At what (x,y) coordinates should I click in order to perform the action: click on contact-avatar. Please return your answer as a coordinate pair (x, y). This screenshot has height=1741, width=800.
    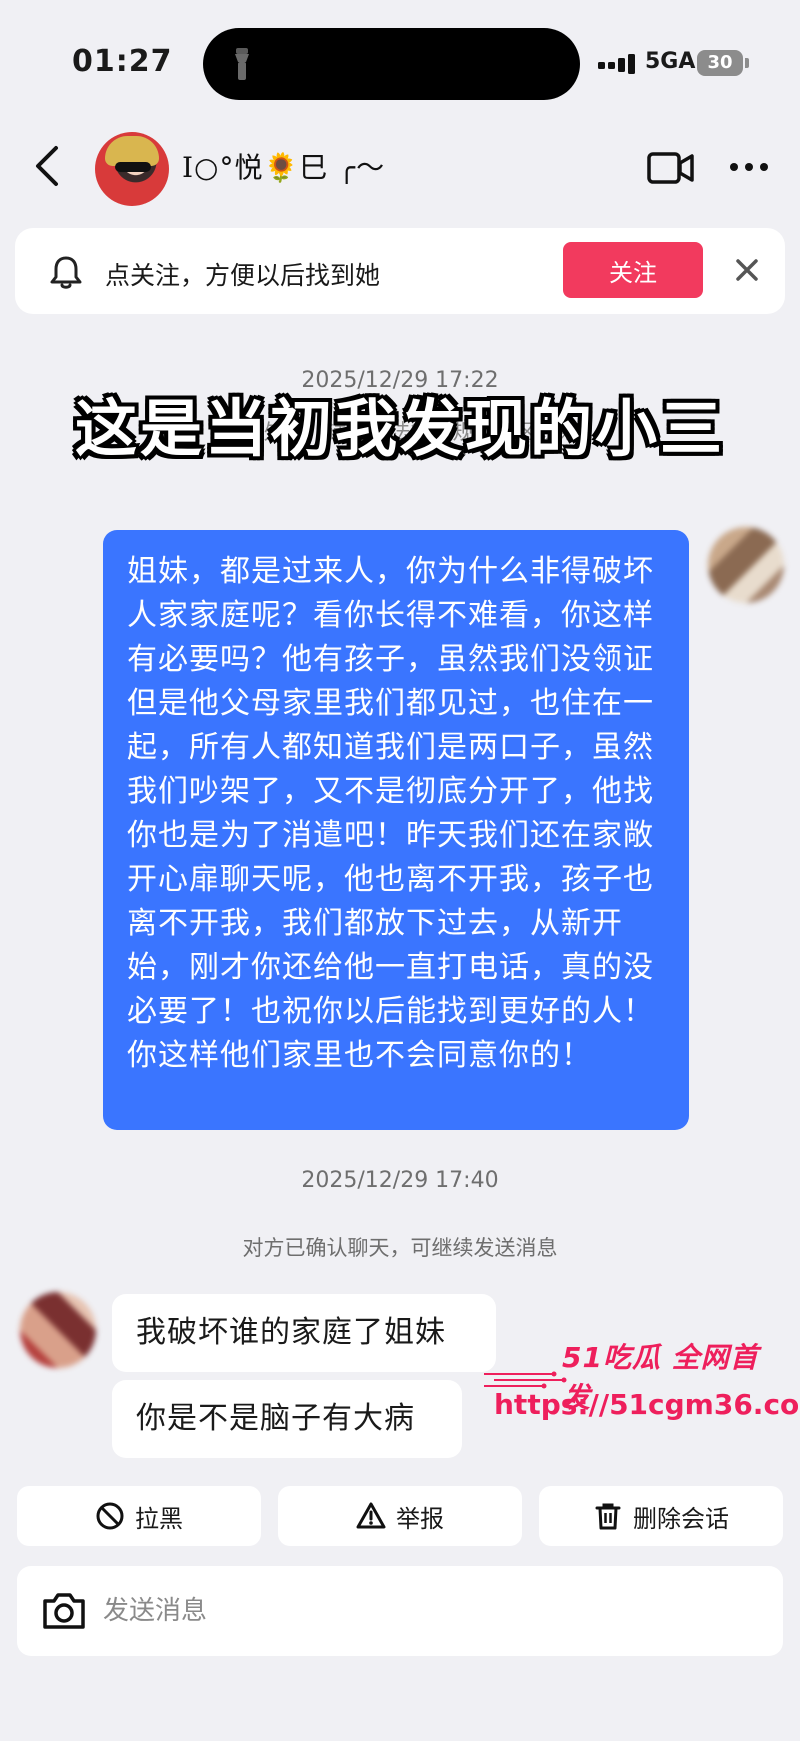
    Looking at the image, I should click on (132, 169).